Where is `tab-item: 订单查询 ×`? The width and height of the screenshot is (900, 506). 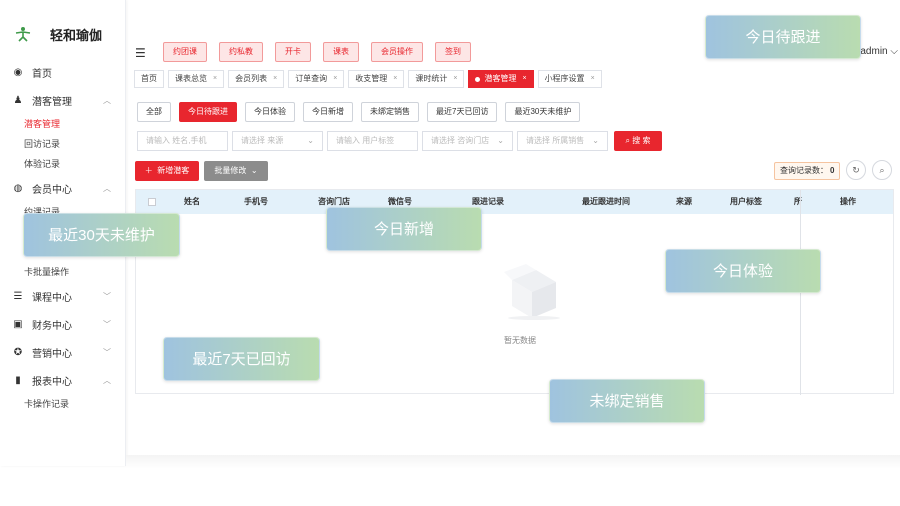 tab-item: 订单查询 × is located at coordinates (316, 79).